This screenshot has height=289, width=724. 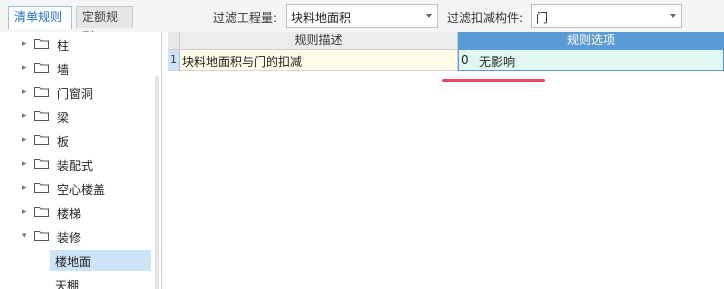 I want to click on chevron-down-icon: ▾, so click(x=26, y=236).